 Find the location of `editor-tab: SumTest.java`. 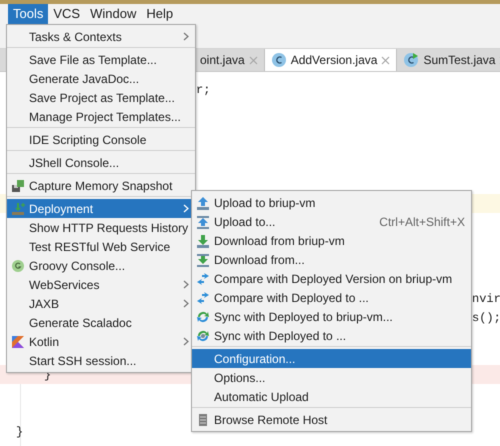

editor-tab: SumTest.java is located at coordinates (448, 60).